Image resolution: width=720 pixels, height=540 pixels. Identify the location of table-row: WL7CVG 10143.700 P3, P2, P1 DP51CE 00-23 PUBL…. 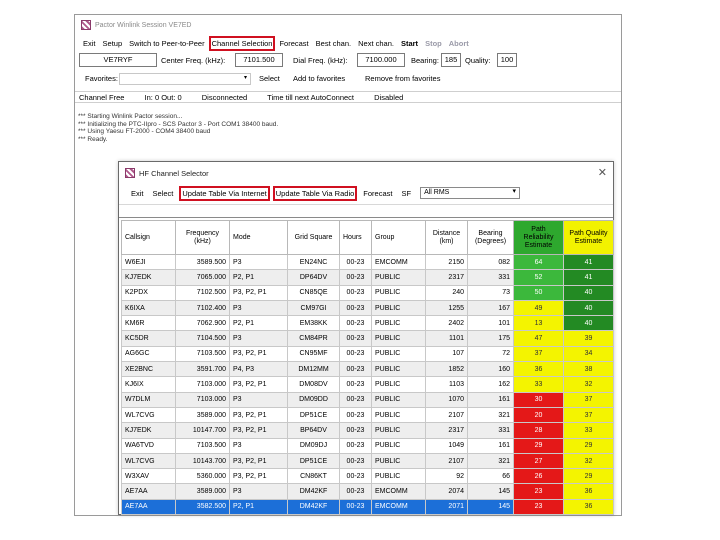
(367, 461).